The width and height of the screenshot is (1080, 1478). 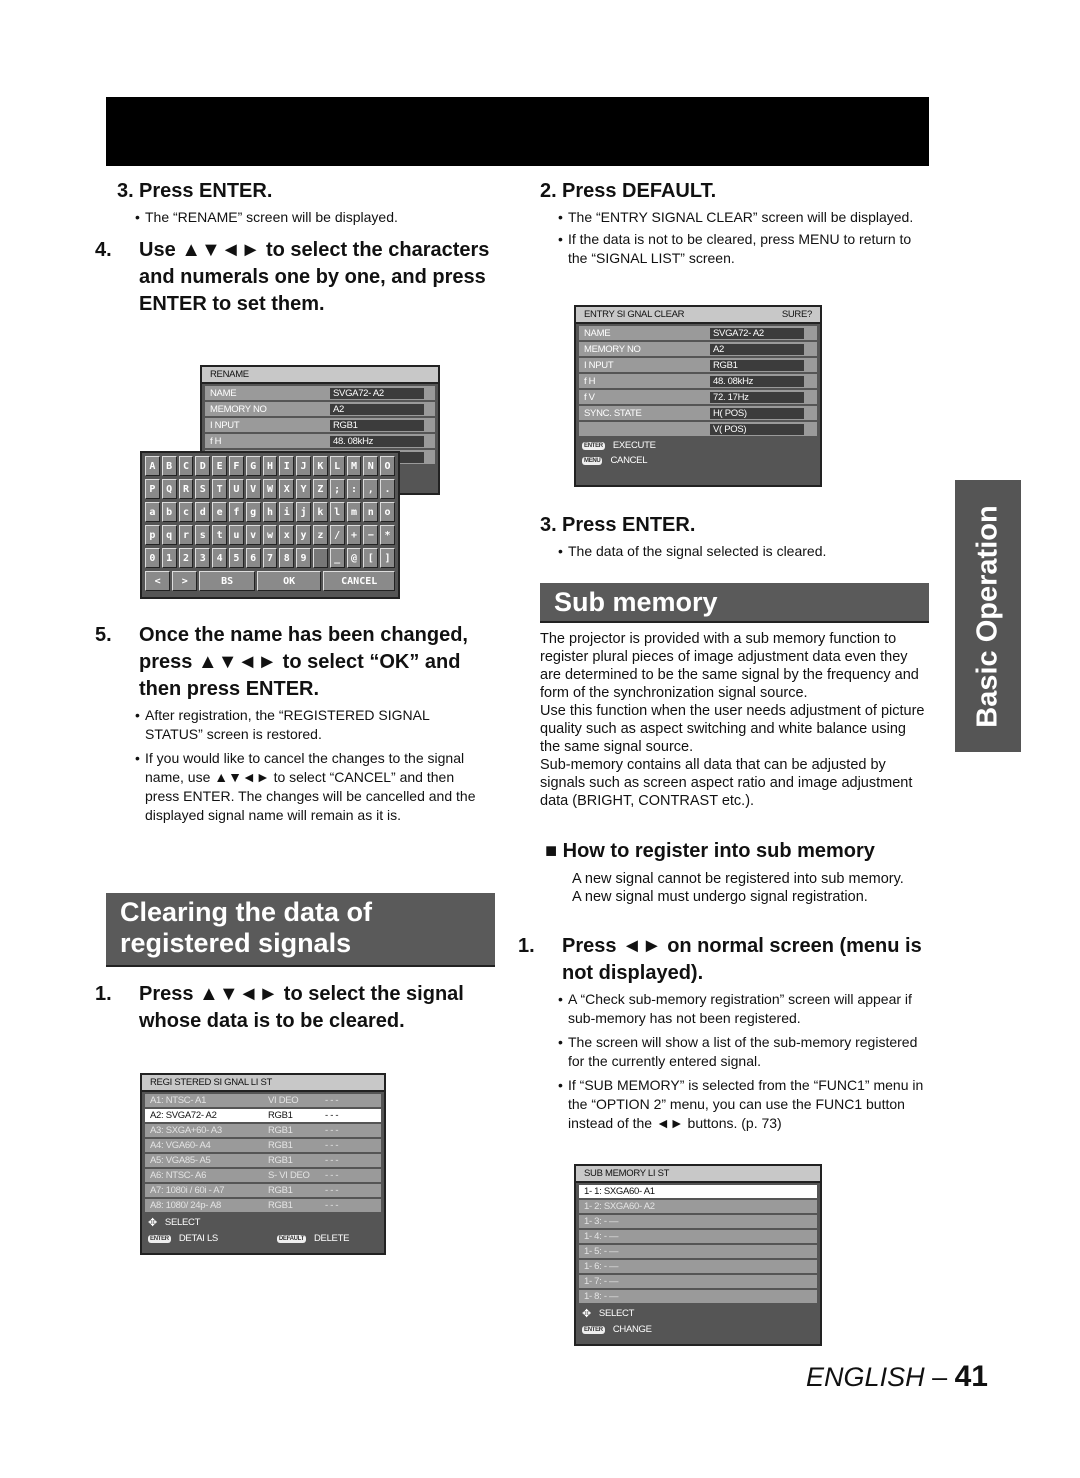 I want to click on key-button: −, so click(x=371, y=535).